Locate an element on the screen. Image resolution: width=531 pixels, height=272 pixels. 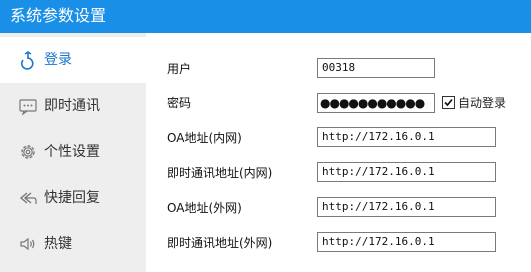
checkbox-box is located at coordinates (448, 102).